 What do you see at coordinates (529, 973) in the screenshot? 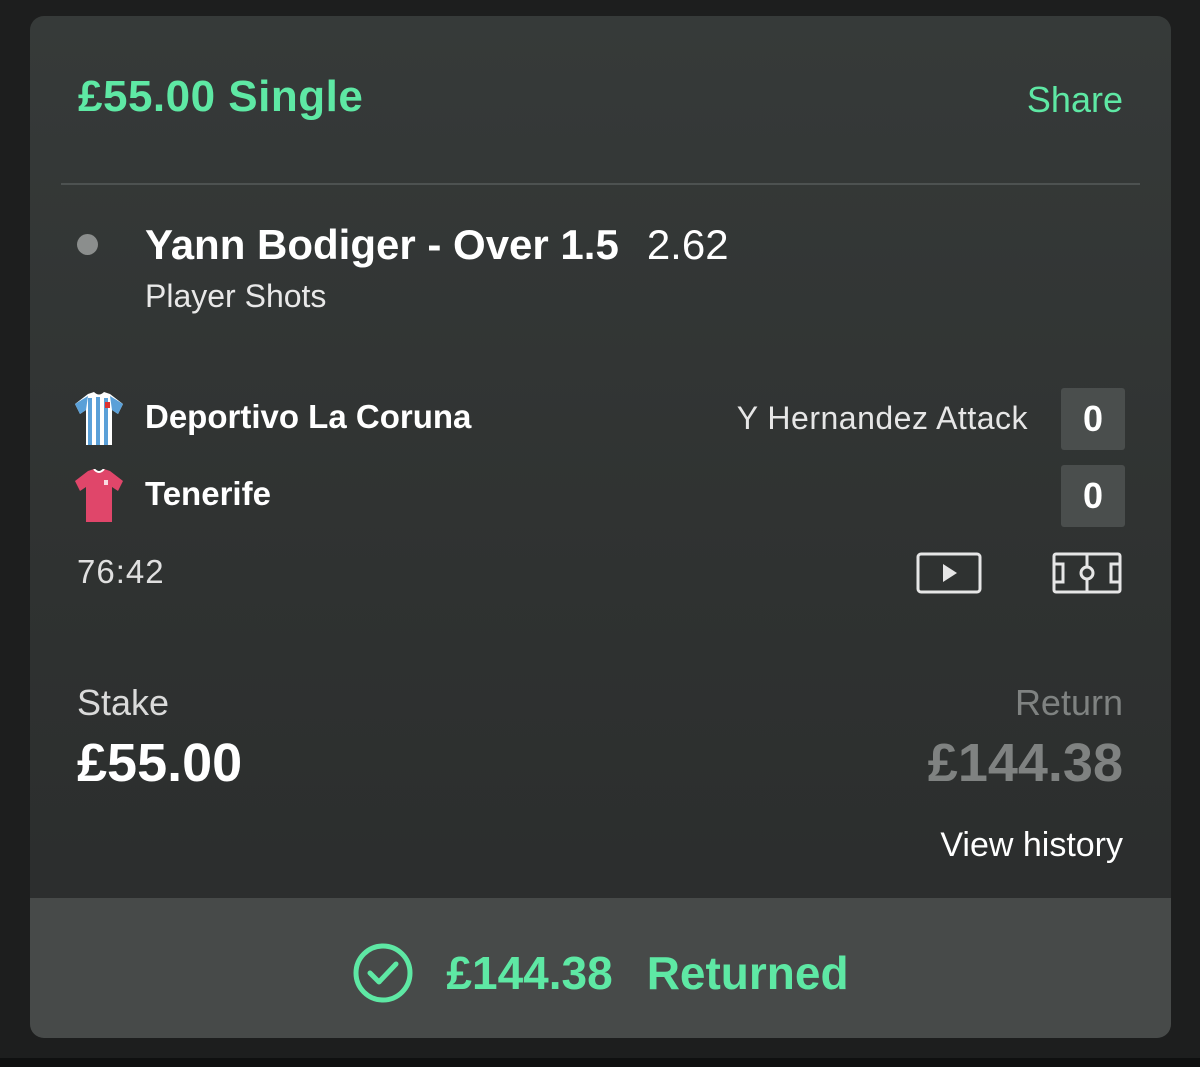
I see `returned-amount: £144.38` at bounding box center [529, 973].